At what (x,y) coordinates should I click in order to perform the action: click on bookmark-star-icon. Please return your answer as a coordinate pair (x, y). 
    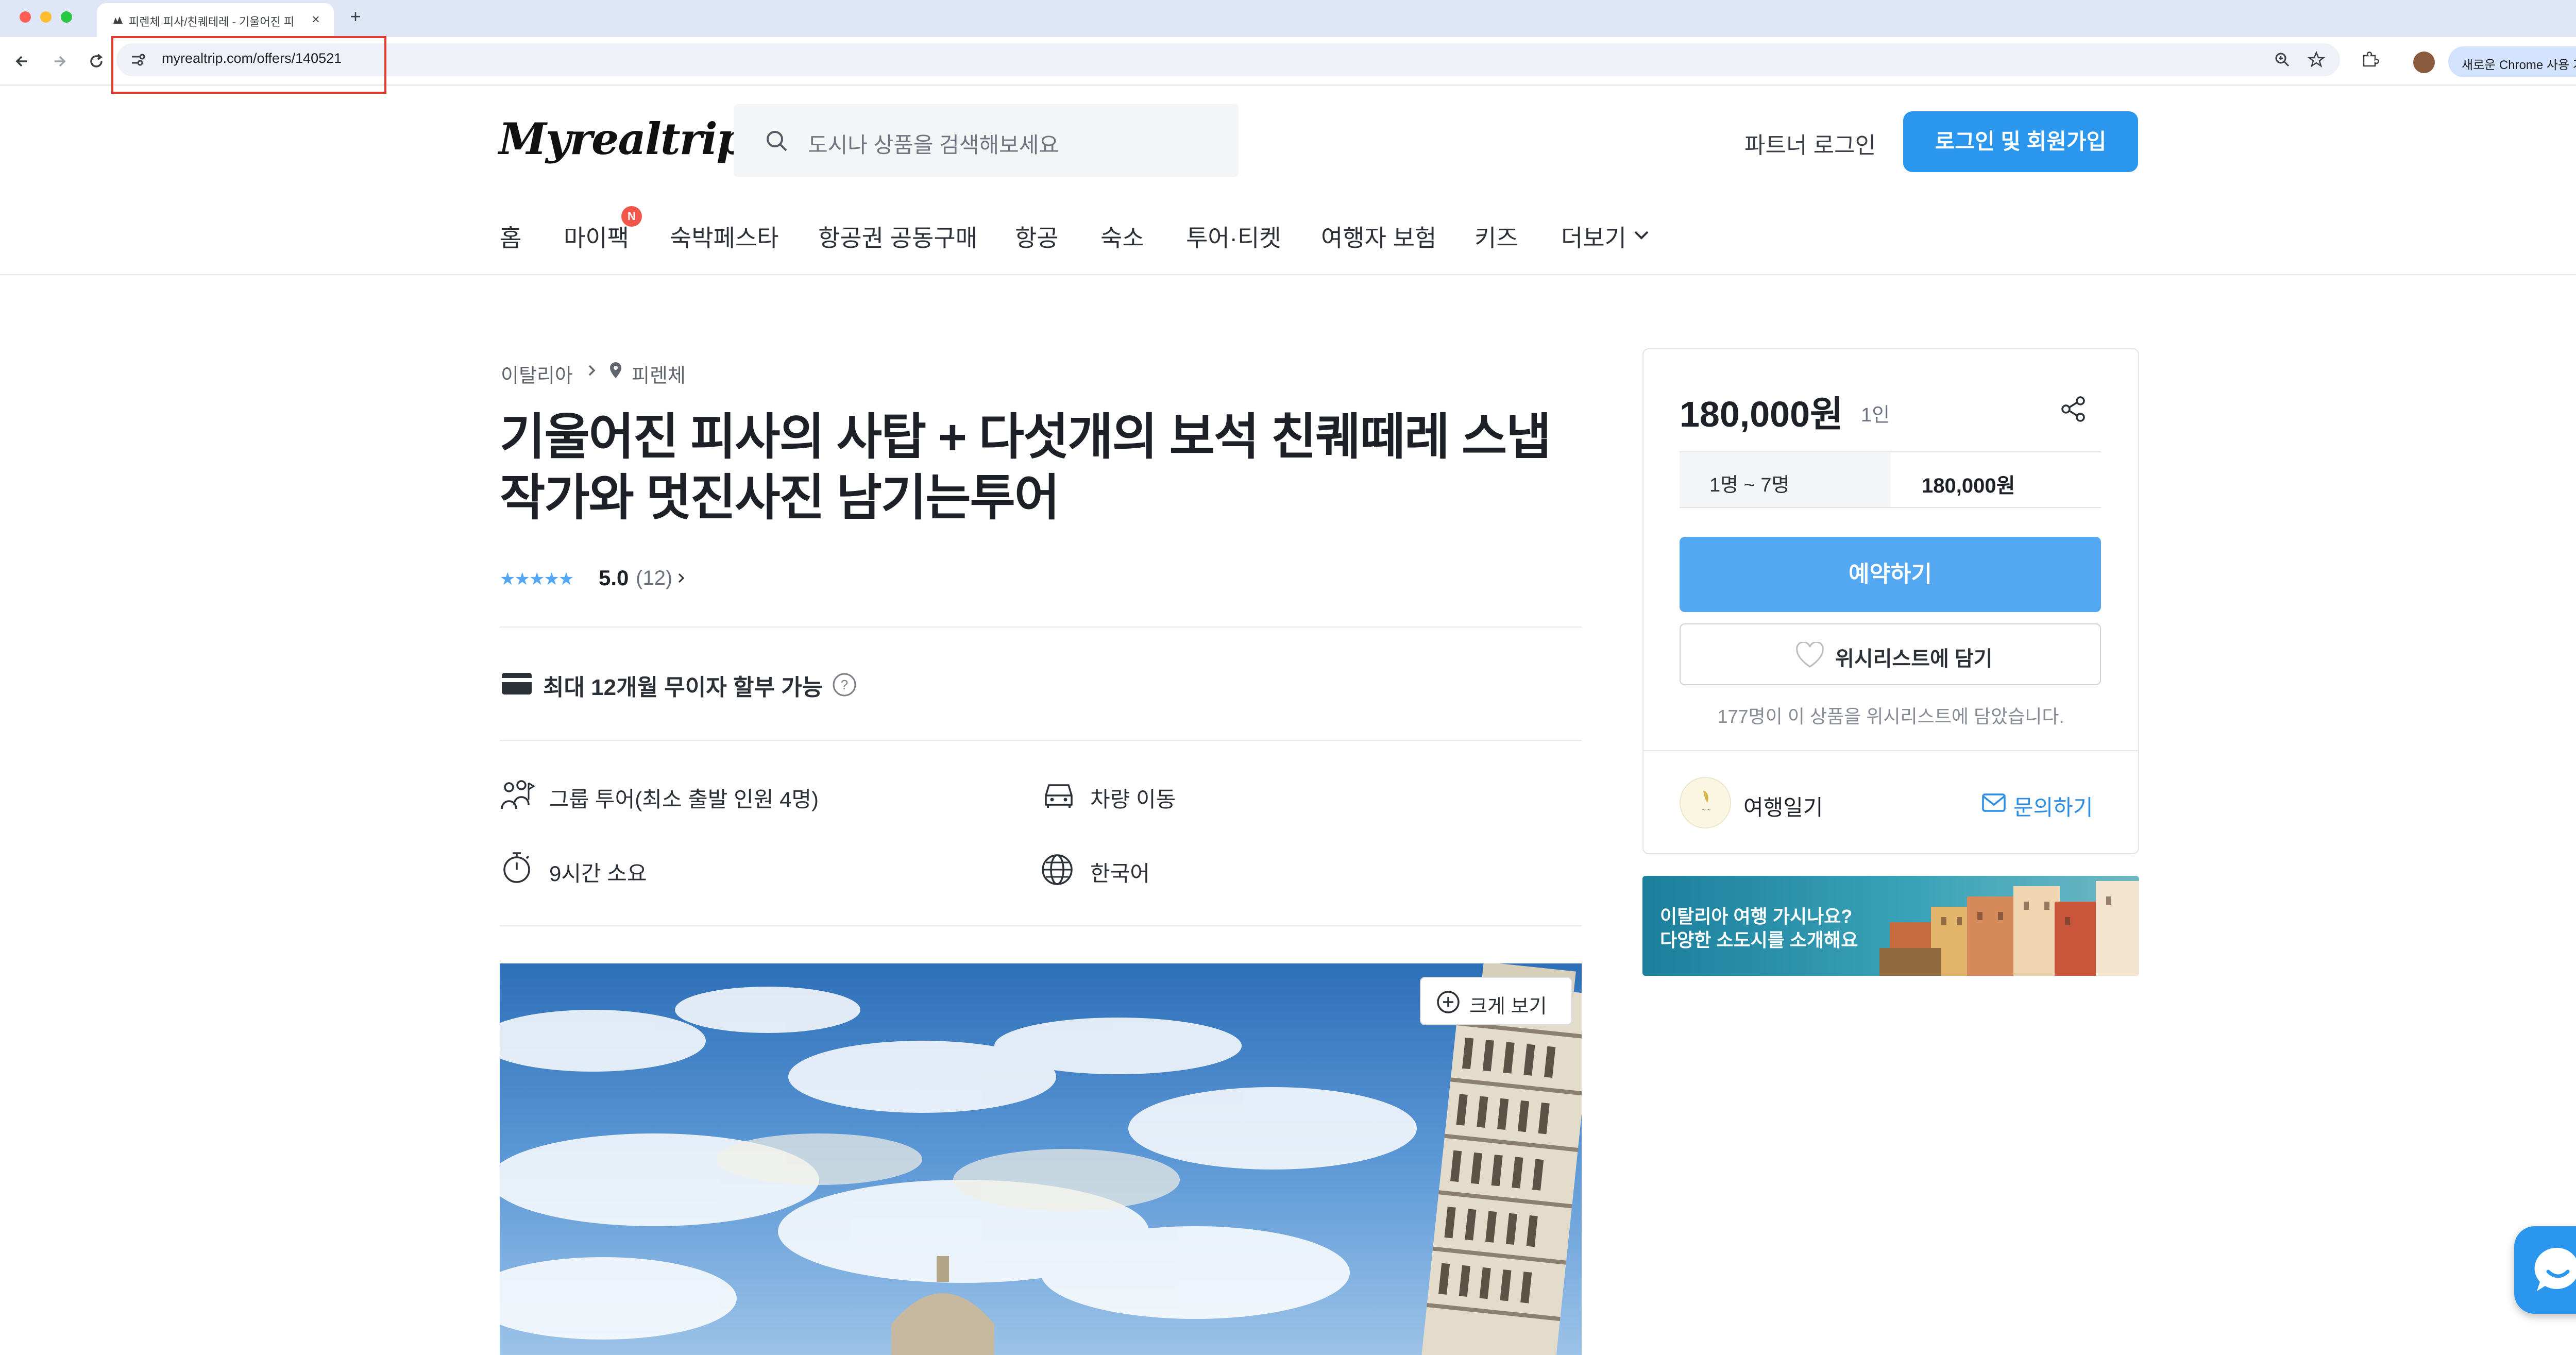
    Looking at the image, I should click on (2316, 59).